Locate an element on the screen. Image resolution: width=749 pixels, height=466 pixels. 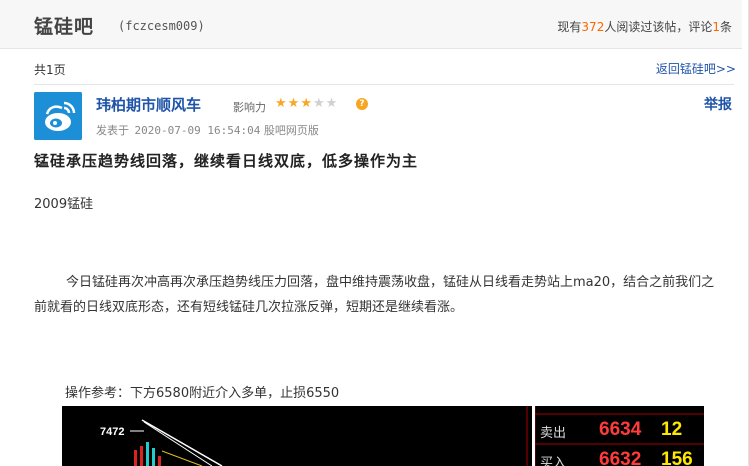
quote-price: 6634 is located at coordinates (620, 429).